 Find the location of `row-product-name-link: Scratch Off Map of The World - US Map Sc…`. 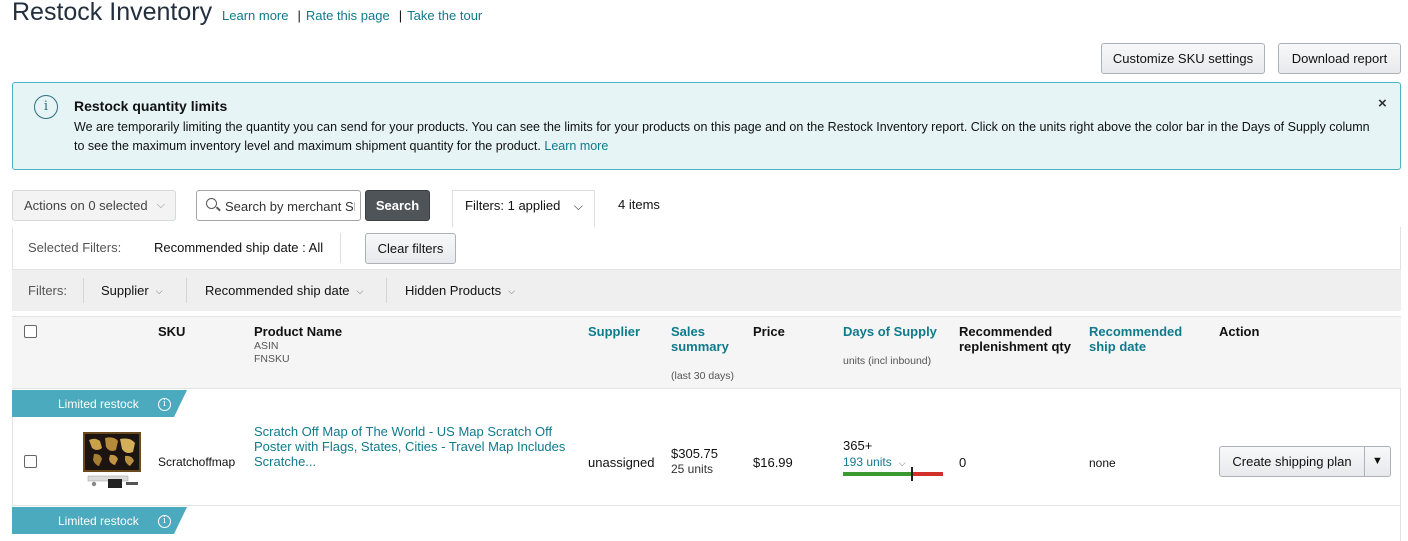

row-product-name-link: Scratch Off Map of The World - US Map Sc… is located at coordinates (414, 446).